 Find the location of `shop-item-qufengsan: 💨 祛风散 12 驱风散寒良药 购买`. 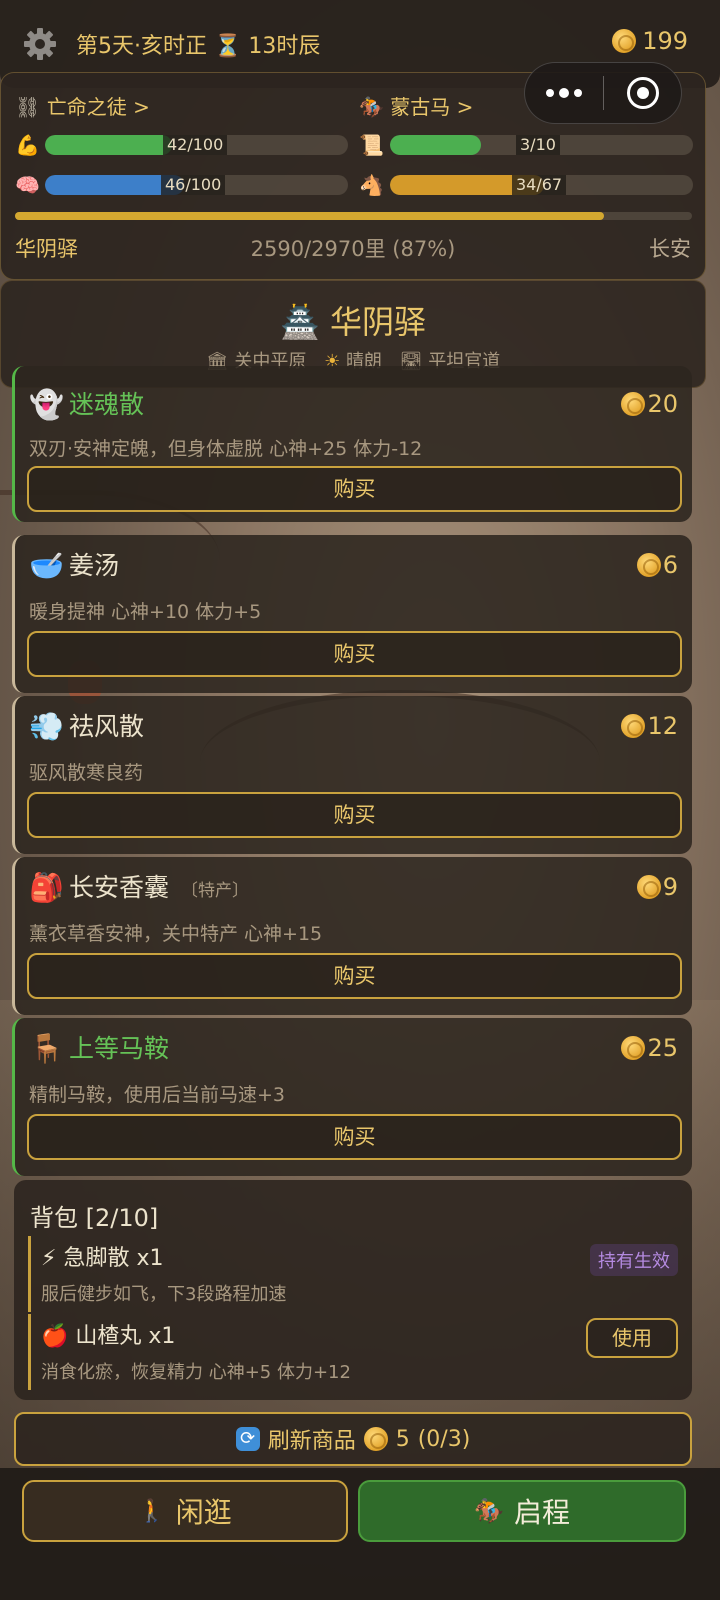

shop-item-qufengsan: 💨 祛风散 12 驱风散寒良药 购买 is located at coordinates (352, 775).